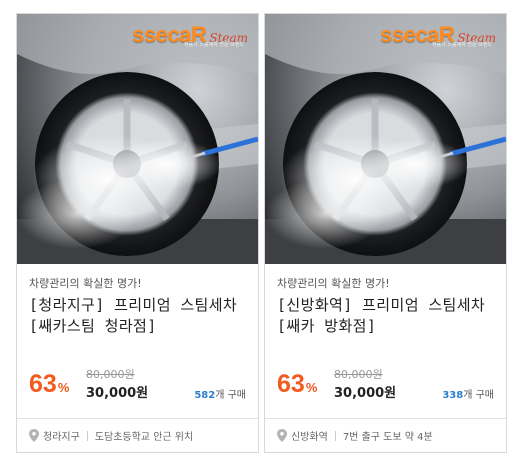 Image resolution: width=523 pixels, height=459 pixels. I want to click on location-footer: 청라지구 도담초등학교 안근 위치, so click(137, 435).